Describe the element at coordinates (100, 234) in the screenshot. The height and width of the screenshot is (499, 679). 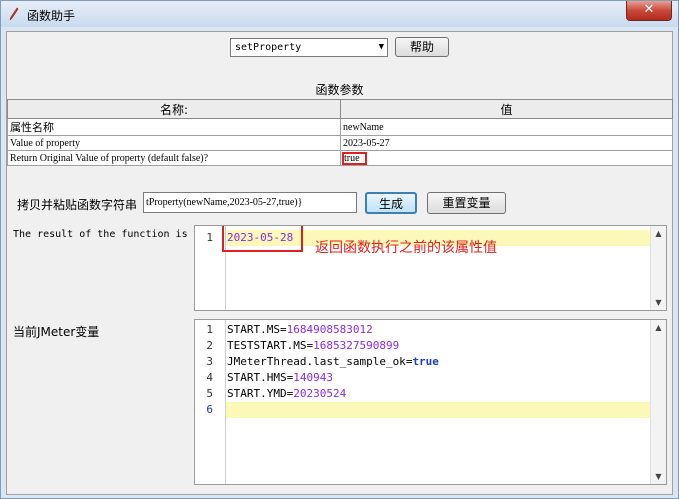
I see `result-label: The result of the function is` at that location.